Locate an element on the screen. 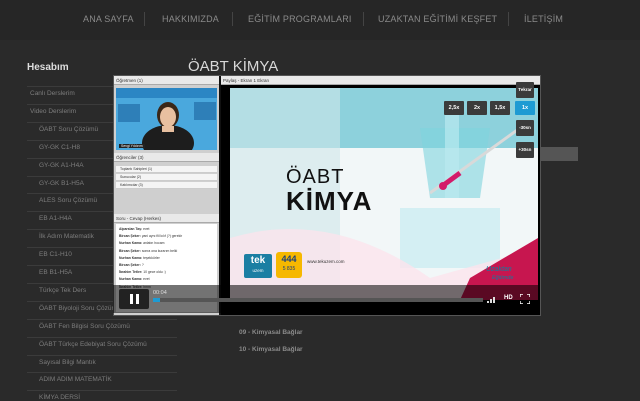 This screenshot has width=640, height=401. sidebar-item: GY-GK A1-H4A is located at coordinates (61, 165).